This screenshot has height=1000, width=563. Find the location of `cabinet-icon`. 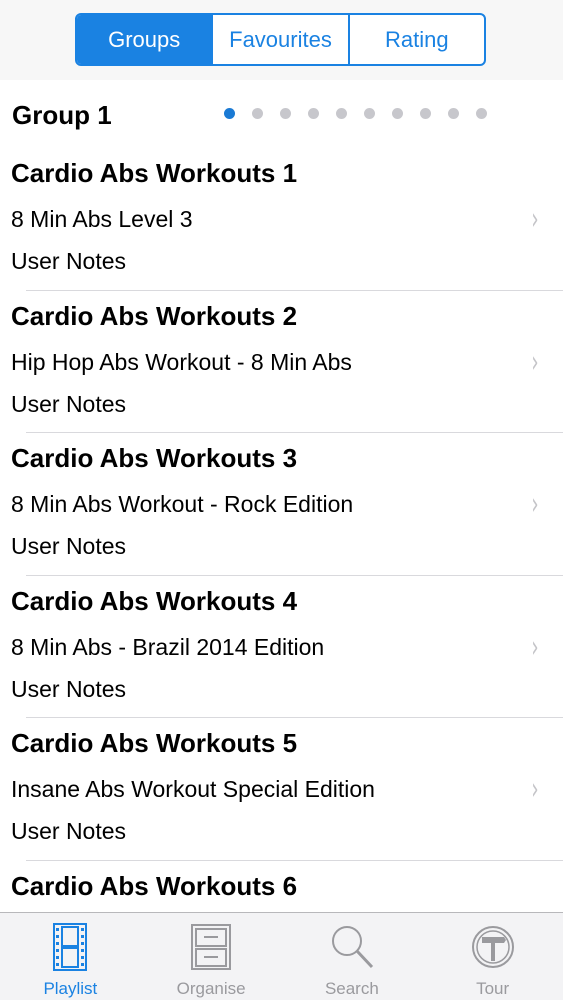

cabinet-icon is located at coordinates (211, 947).